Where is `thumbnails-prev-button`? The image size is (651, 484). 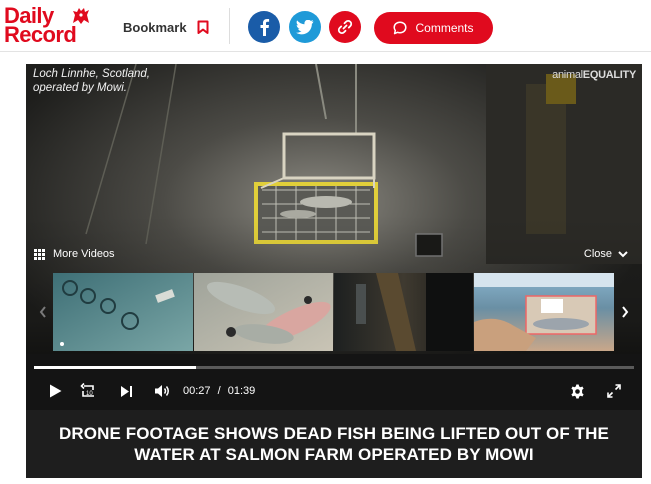
thumbnails-prev-button is located at coordinates (43, 312).